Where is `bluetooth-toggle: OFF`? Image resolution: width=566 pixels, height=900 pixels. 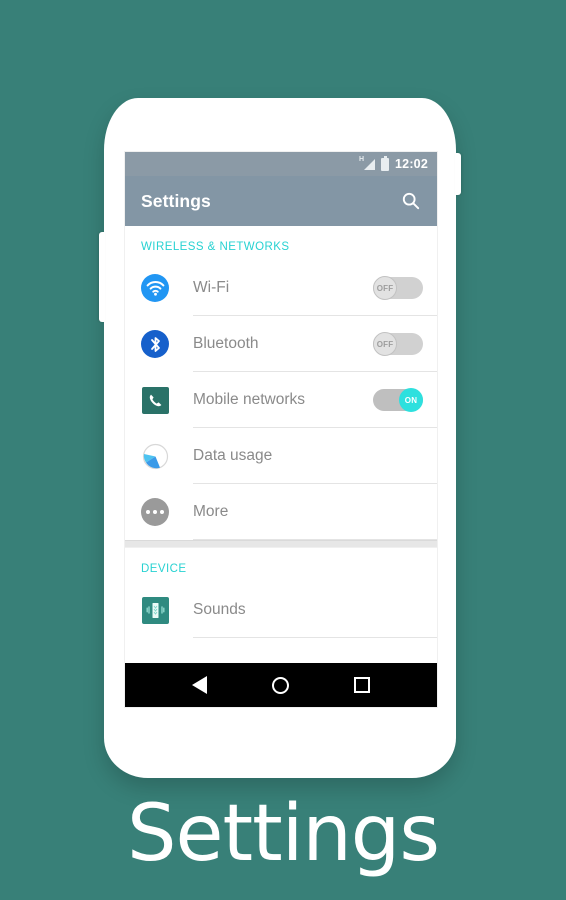 bluetooth-toggle: OFF is located at coordinates (398, 344).